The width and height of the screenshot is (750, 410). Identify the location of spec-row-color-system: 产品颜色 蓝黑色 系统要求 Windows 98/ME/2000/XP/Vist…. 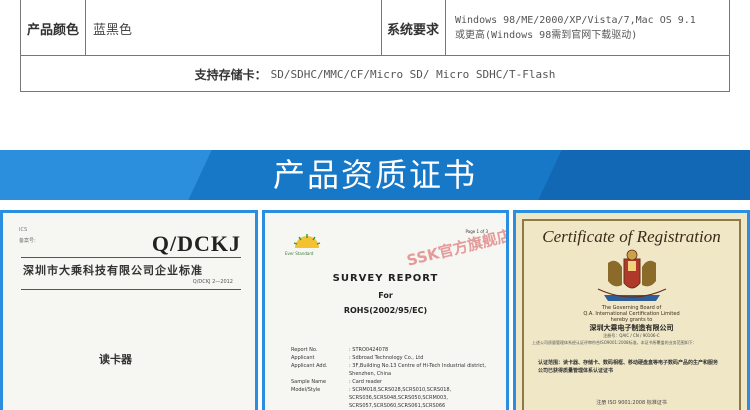
(375, 28).